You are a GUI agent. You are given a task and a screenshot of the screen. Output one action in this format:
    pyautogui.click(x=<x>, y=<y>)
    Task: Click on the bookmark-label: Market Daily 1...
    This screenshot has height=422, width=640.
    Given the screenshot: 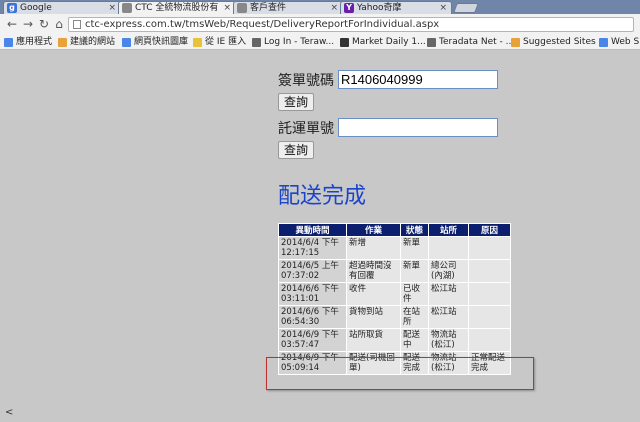 What is the action you would take?
    pyautogui.click(x=389, y=42)
    